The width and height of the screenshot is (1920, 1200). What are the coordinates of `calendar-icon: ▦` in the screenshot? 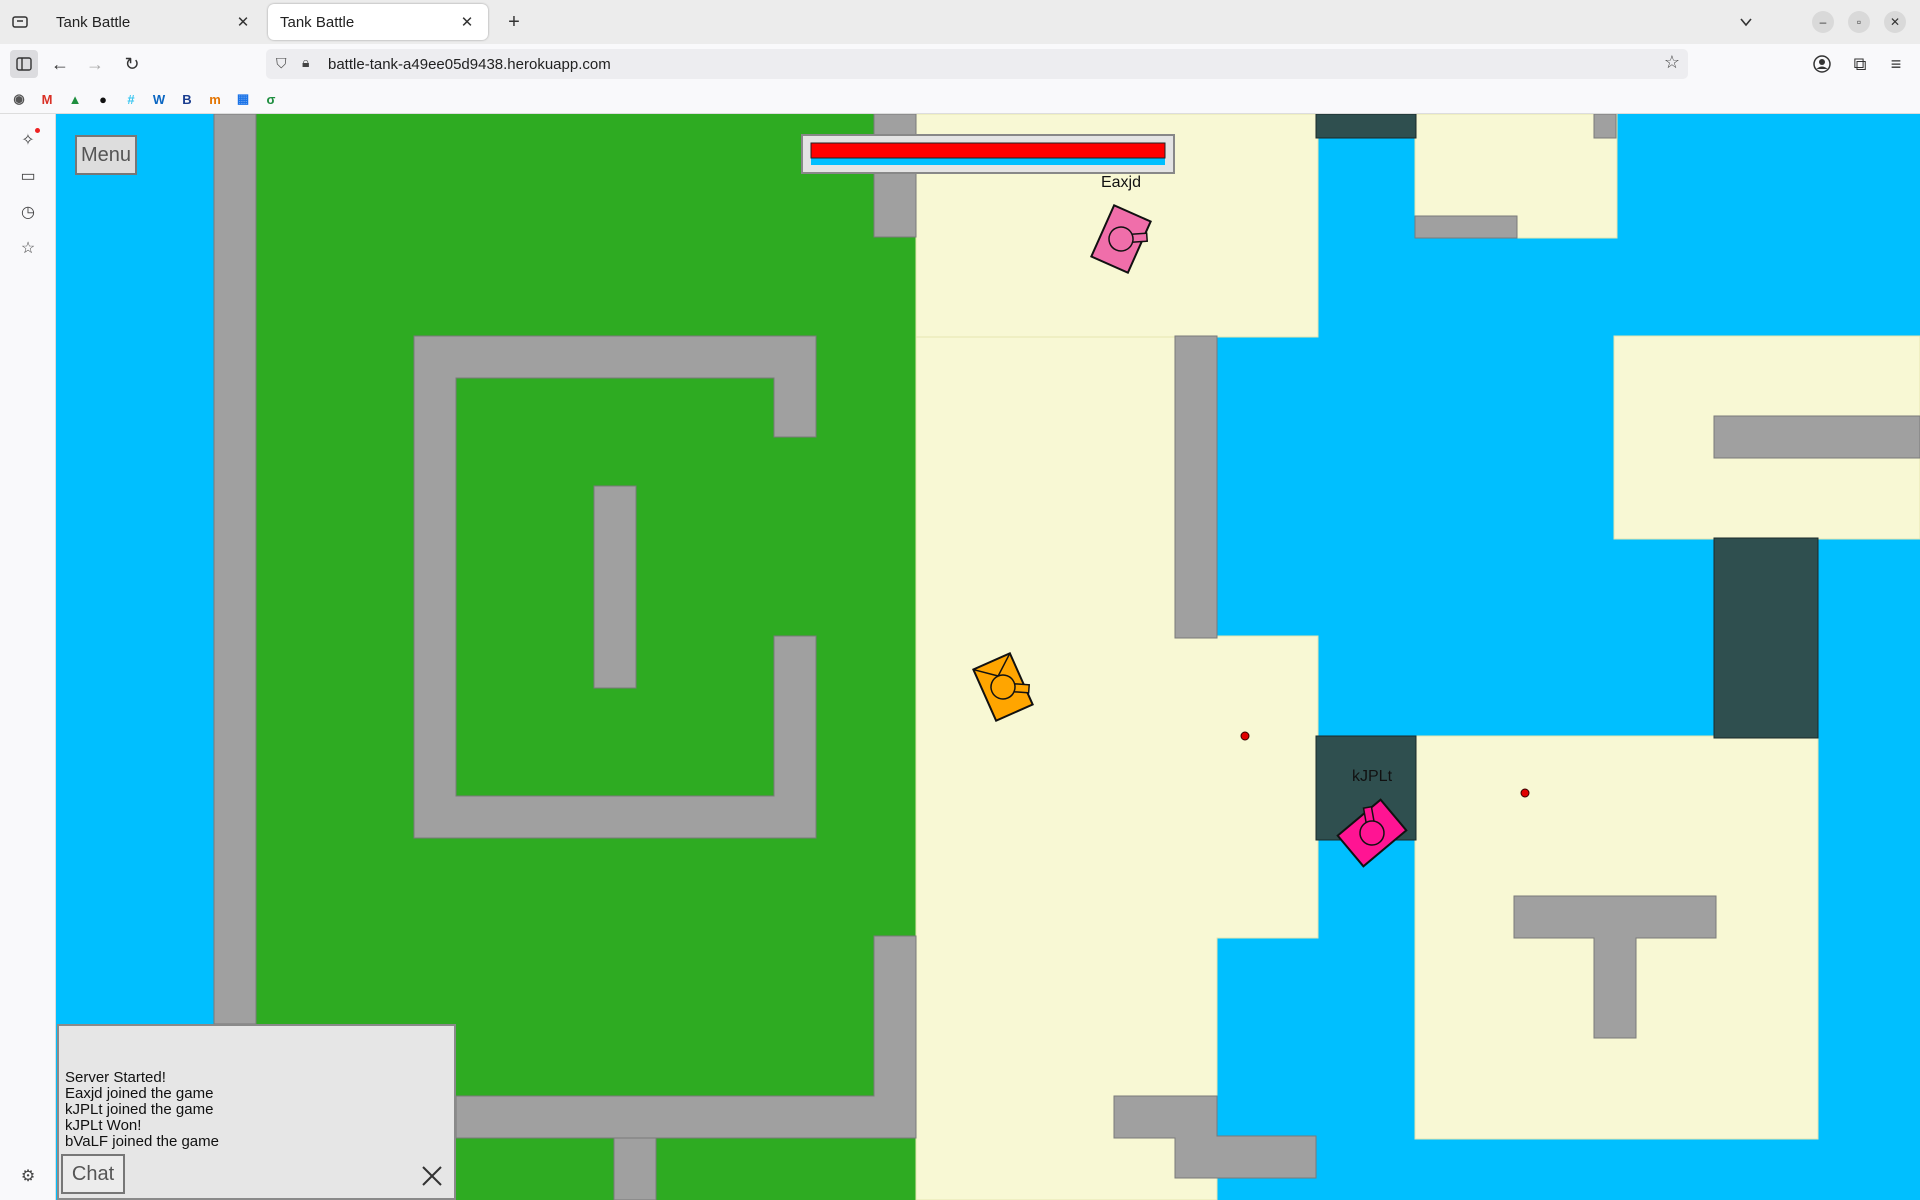 It's located at (243, 99).